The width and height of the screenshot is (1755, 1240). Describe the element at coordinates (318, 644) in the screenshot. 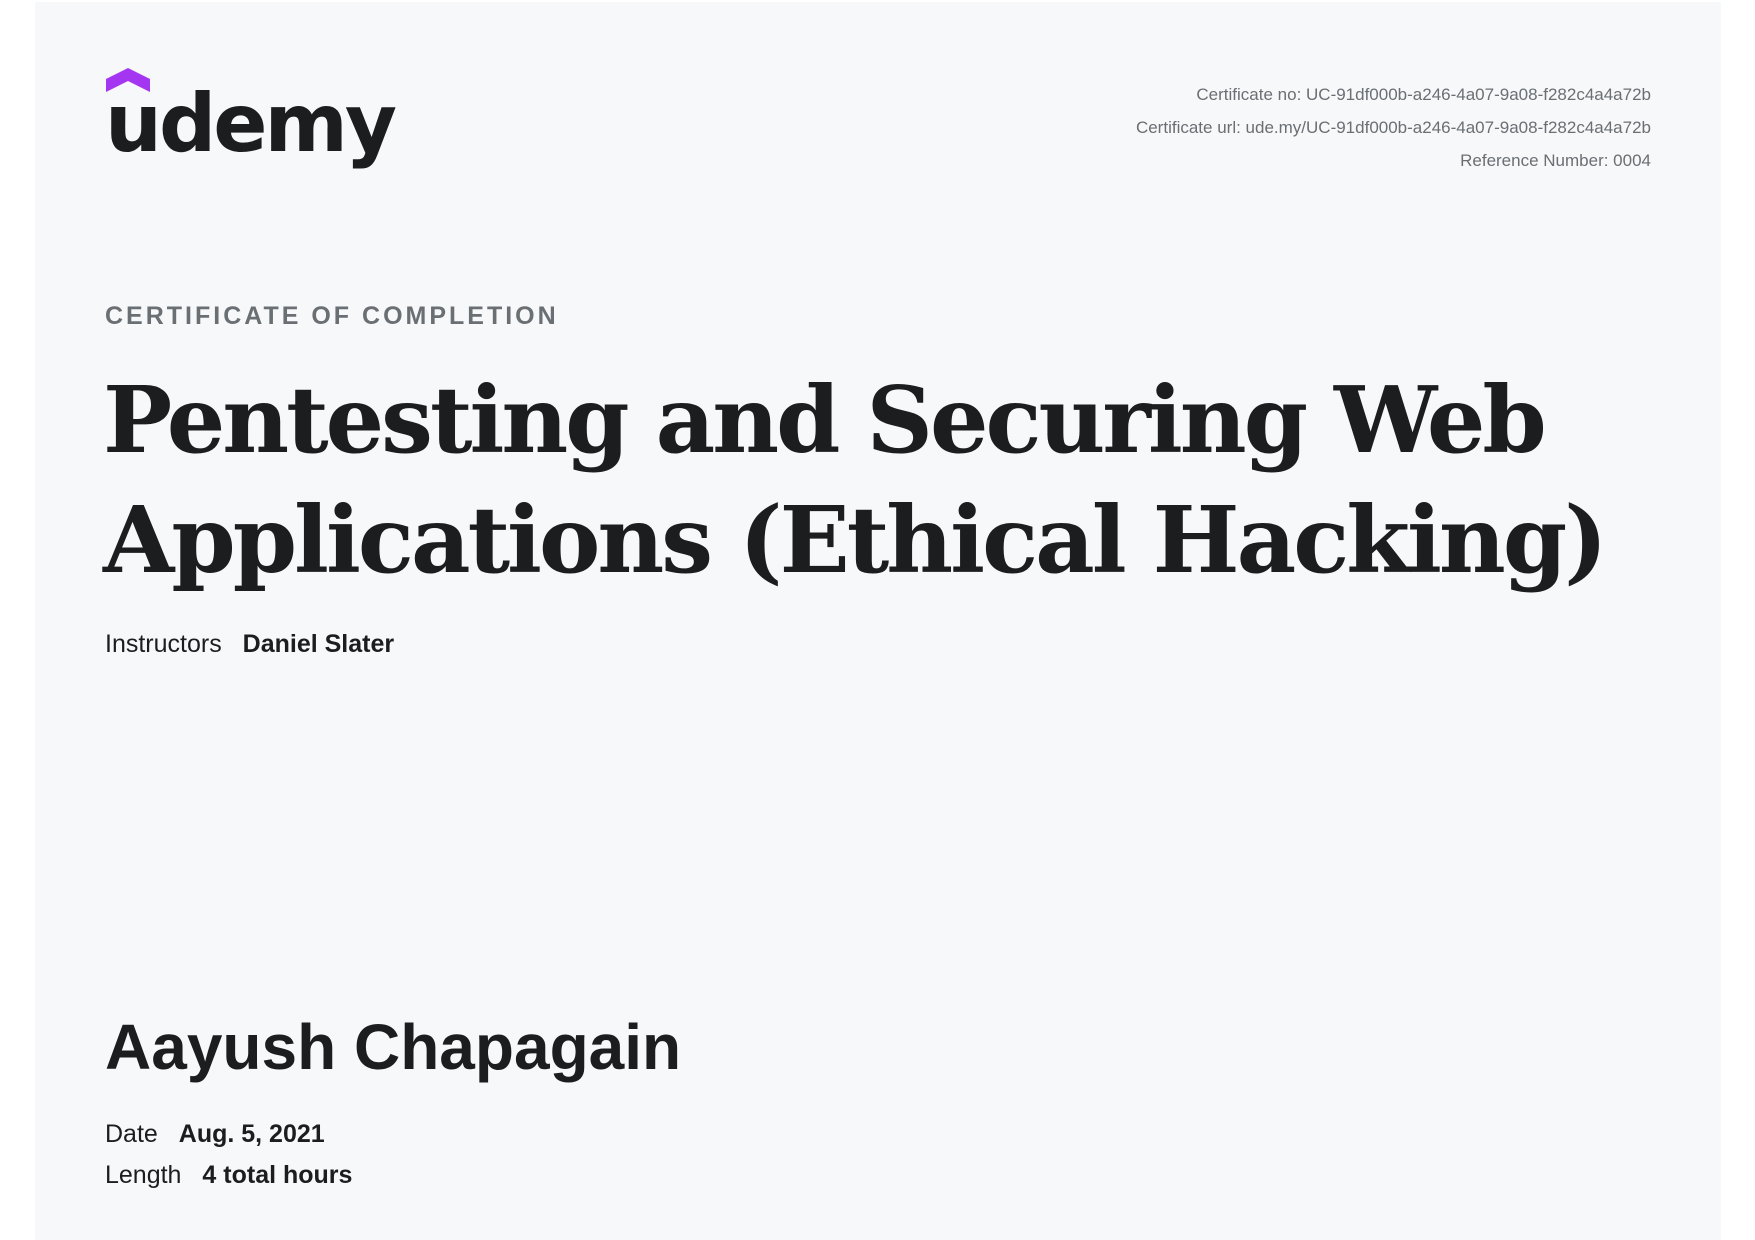

I see `instructors-value: Daniel Slater` at that location.